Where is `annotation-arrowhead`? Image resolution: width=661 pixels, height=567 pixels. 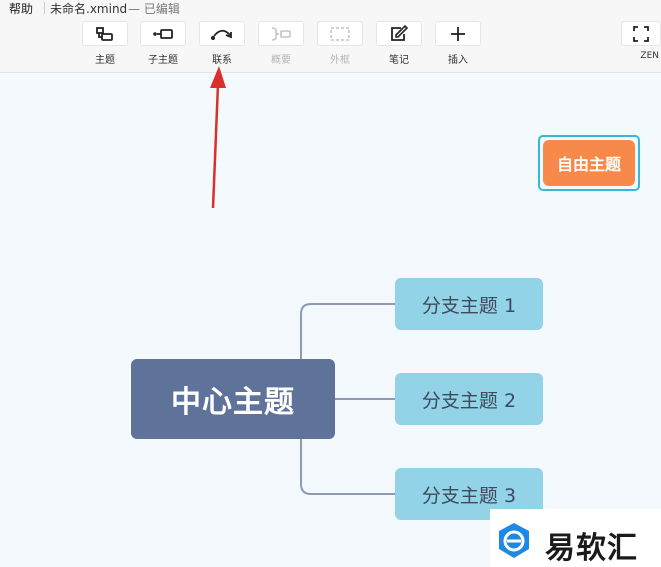 annotation-arrowhead is located at coordinates (218, 77).